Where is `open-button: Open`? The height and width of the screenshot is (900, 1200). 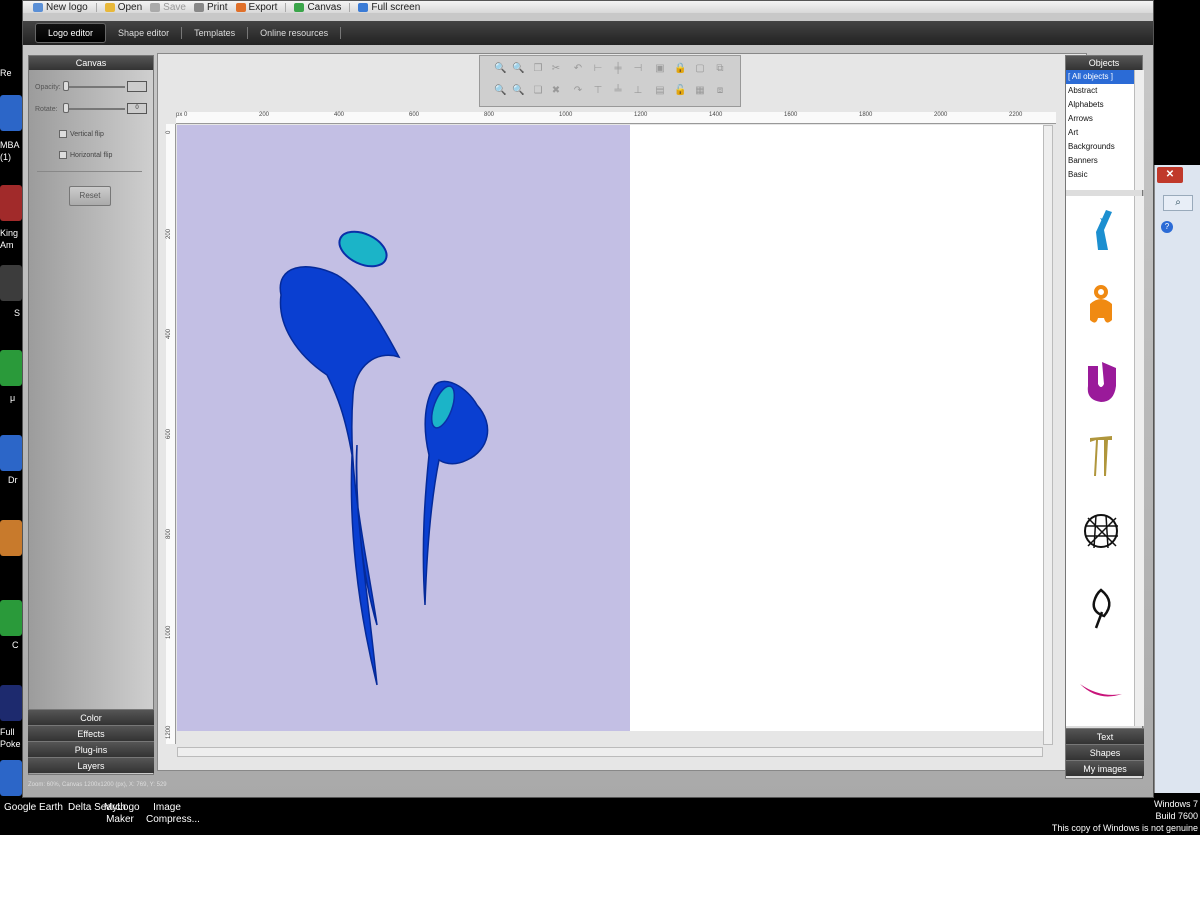
open-button: Open is located at coordinates (123, 7).